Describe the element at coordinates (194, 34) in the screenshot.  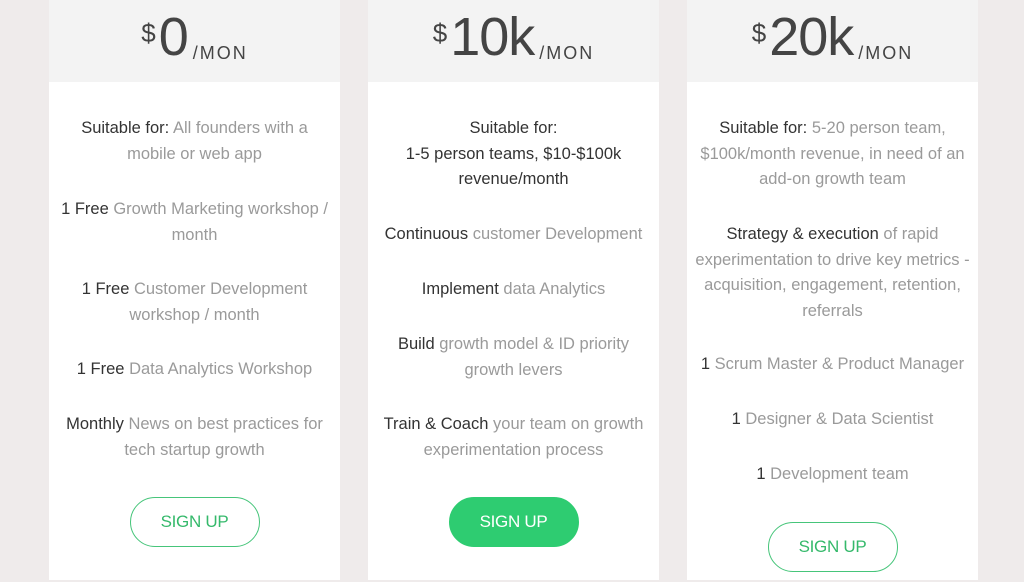
I see `price: $ 0 /MON` at that location.